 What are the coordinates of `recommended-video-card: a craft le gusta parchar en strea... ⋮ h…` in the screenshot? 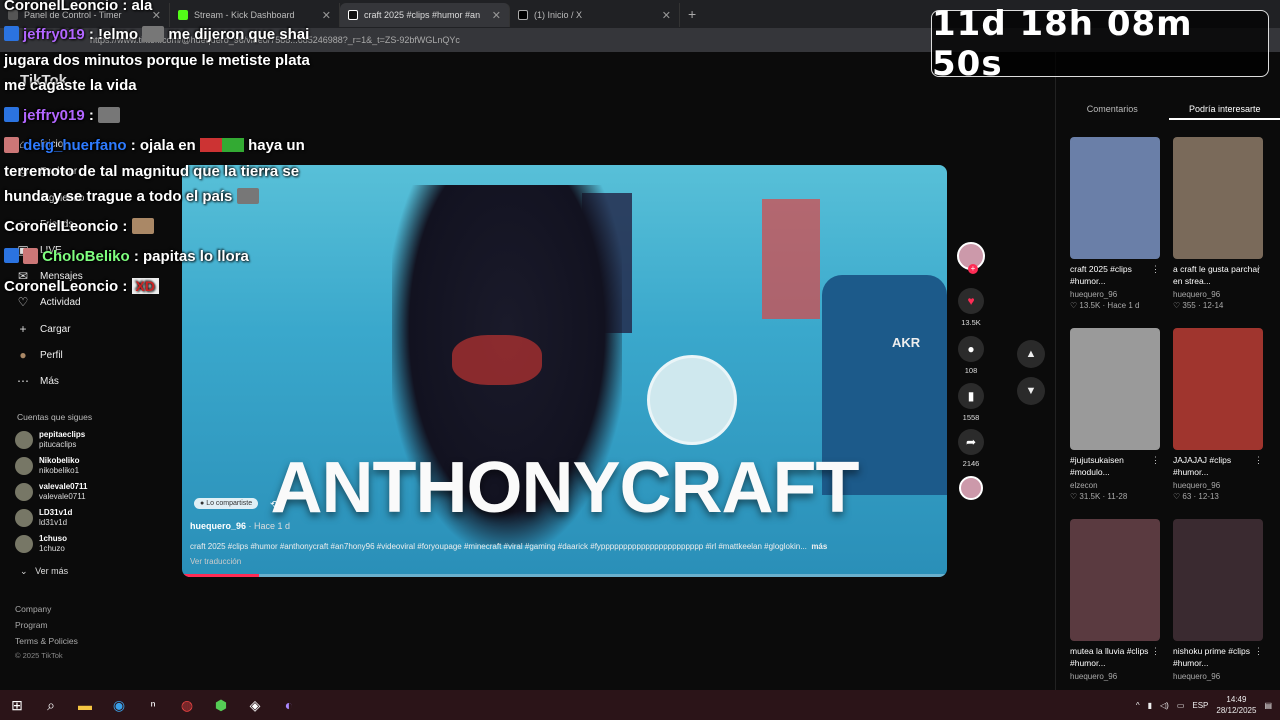 It's located at (1219, 223).